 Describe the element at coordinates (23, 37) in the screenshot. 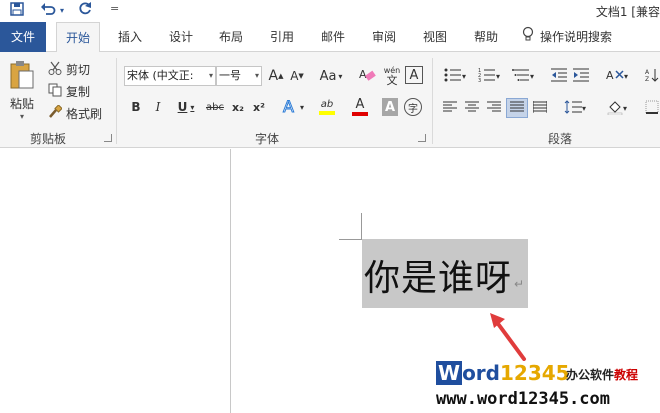

I see `tab-file: 文件` at that location.